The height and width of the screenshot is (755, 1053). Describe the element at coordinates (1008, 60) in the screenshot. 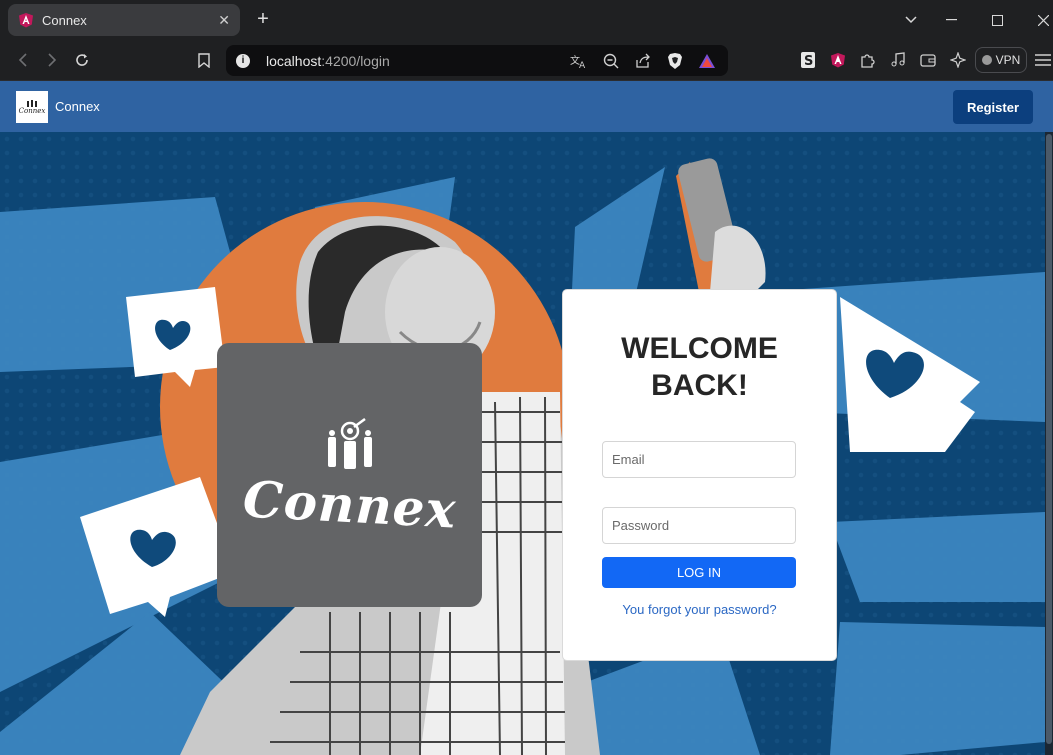

I see `vpn-label: VPN` at that location.